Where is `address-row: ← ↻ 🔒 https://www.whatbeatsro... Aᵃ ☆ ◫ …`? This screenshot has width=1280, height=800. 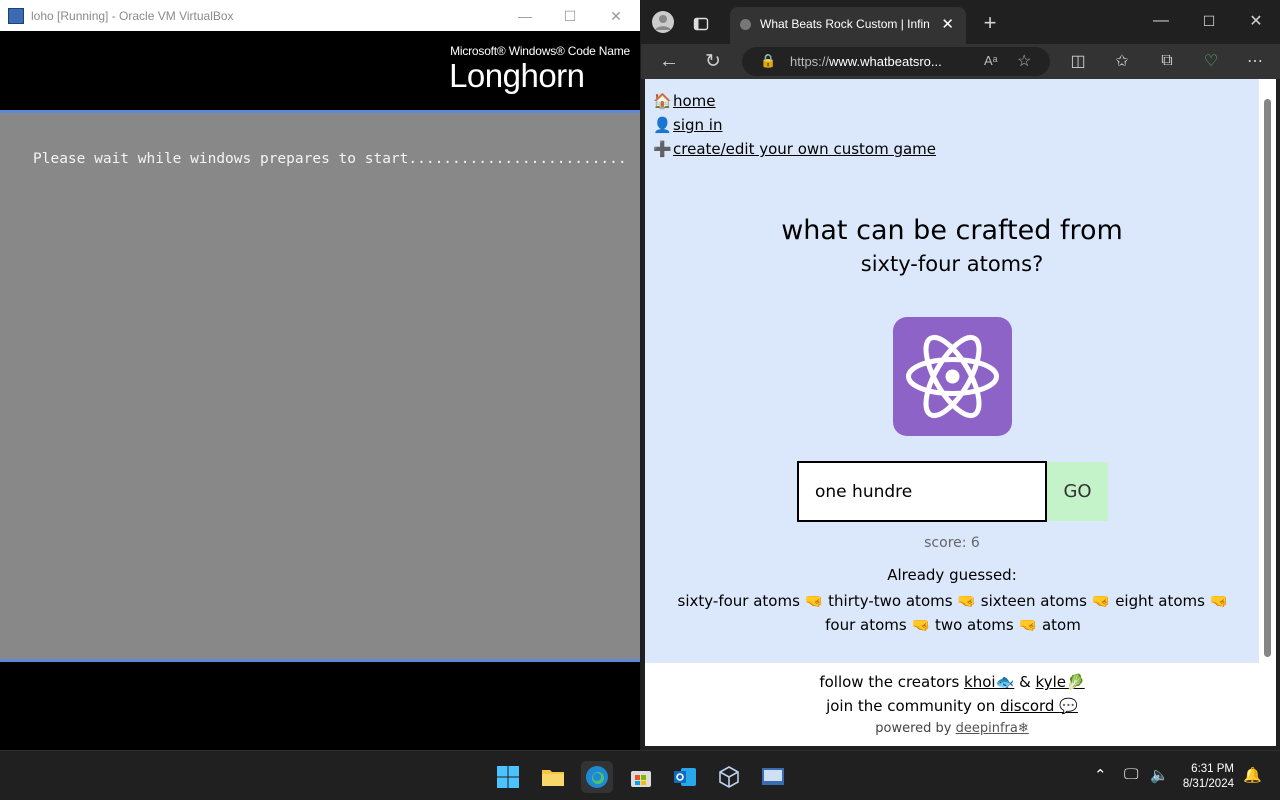 address-row: ← ↻ 🔒 https://www.whatbeatsro... Aᵃ ☆ ◫ … is located at coordinates (960, 61).